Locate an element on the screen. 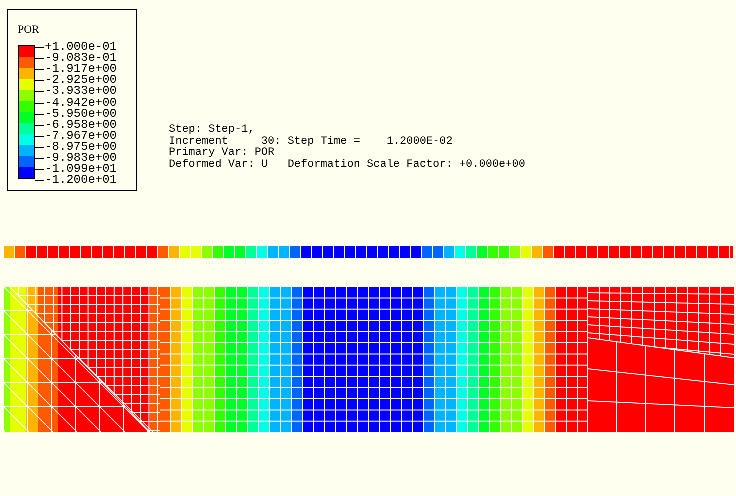  info-text: Step: Step-1, is located at coordinates (212, 130).